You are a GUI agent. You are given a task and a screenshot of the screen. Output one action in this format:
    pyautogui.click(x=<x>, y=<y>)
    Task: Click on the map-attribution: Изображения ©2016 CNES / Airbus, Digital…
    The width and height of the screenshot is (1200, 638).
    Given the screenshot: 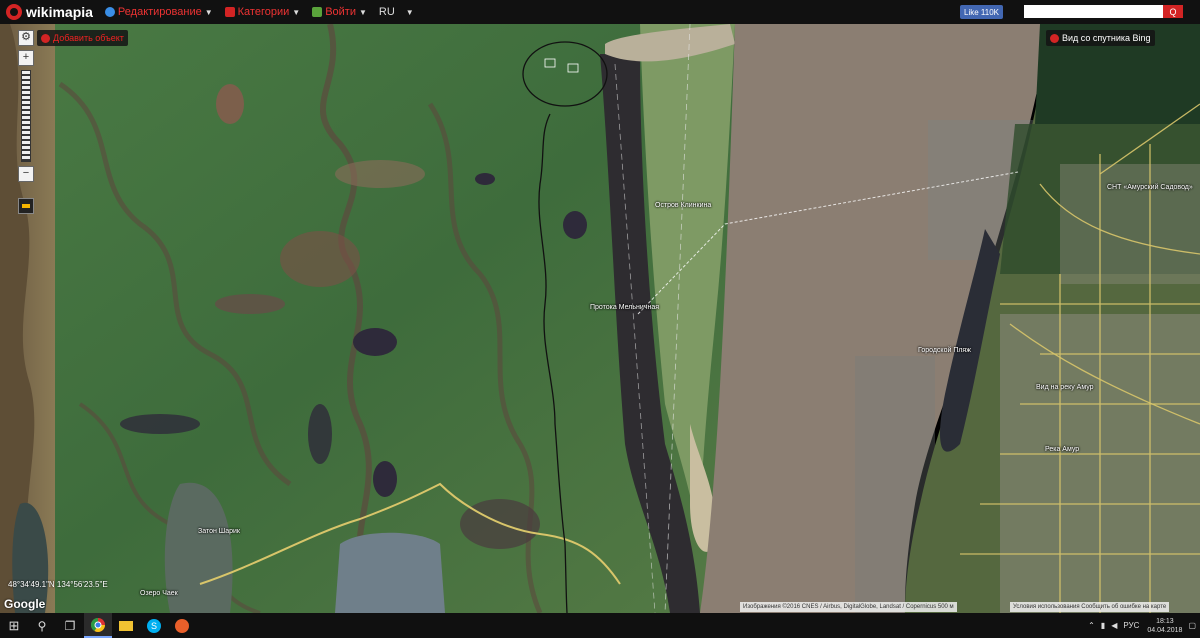 What is the action you would take?
    pyautogui.click(x=848, y=607)
    